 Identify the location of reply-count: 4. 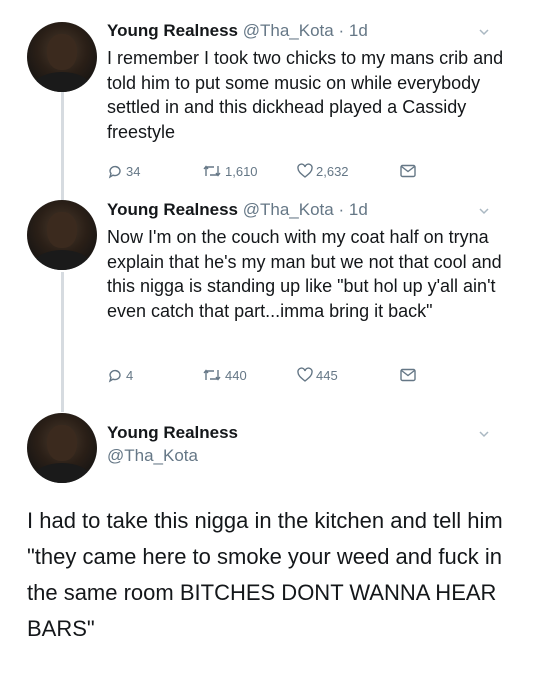
(130, 375).